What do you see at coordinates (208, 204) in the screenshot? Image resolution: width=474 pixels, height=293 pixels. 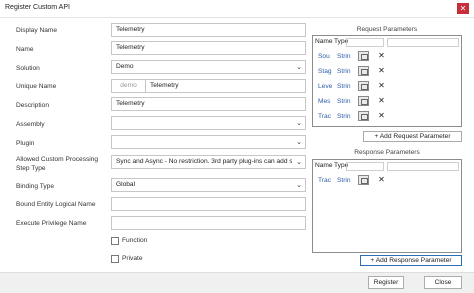 I see `bound-entity-input` at bounding box center [208, 204].